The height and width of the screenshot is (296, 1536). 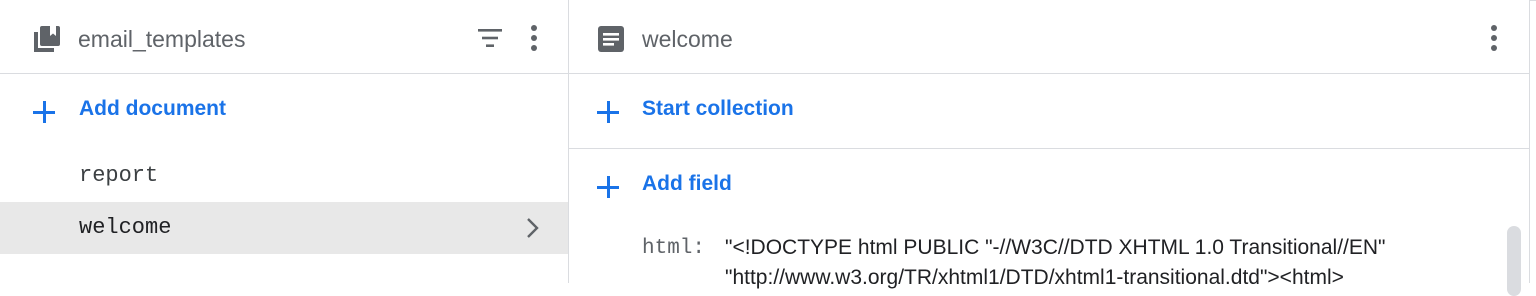 What do you see at coordinates (1049, 148) in the screenshot?
I see `divider` at bounding box center [1049, 148].